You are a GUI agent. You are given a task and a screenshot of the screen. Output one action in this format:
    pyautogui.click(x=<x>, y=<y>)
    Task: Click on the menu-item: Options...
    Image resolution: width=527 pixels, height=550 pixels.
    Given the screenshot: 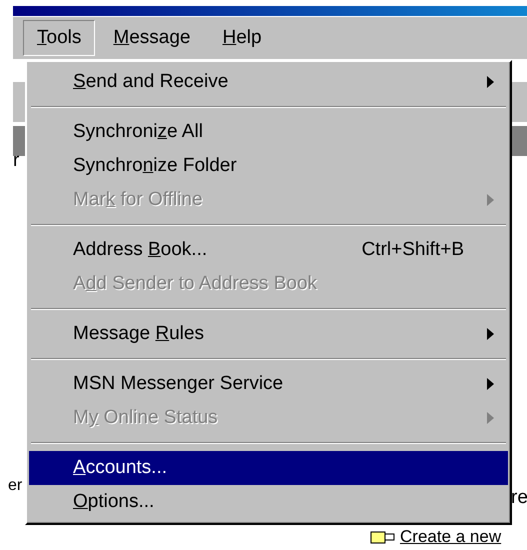 What is the action you would take?
    pyautogui.click(x=268, y=502)
    